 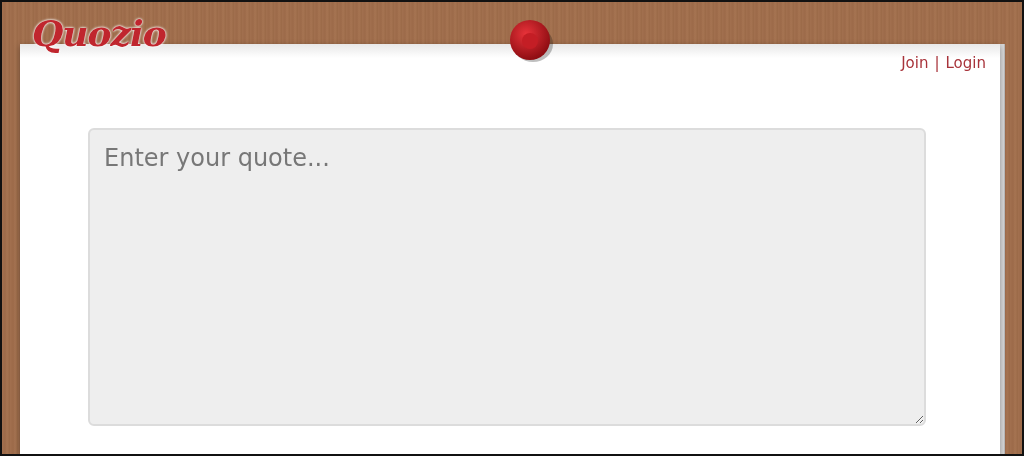 I want to click on nav-link: Login, so click(x=965, y=63).